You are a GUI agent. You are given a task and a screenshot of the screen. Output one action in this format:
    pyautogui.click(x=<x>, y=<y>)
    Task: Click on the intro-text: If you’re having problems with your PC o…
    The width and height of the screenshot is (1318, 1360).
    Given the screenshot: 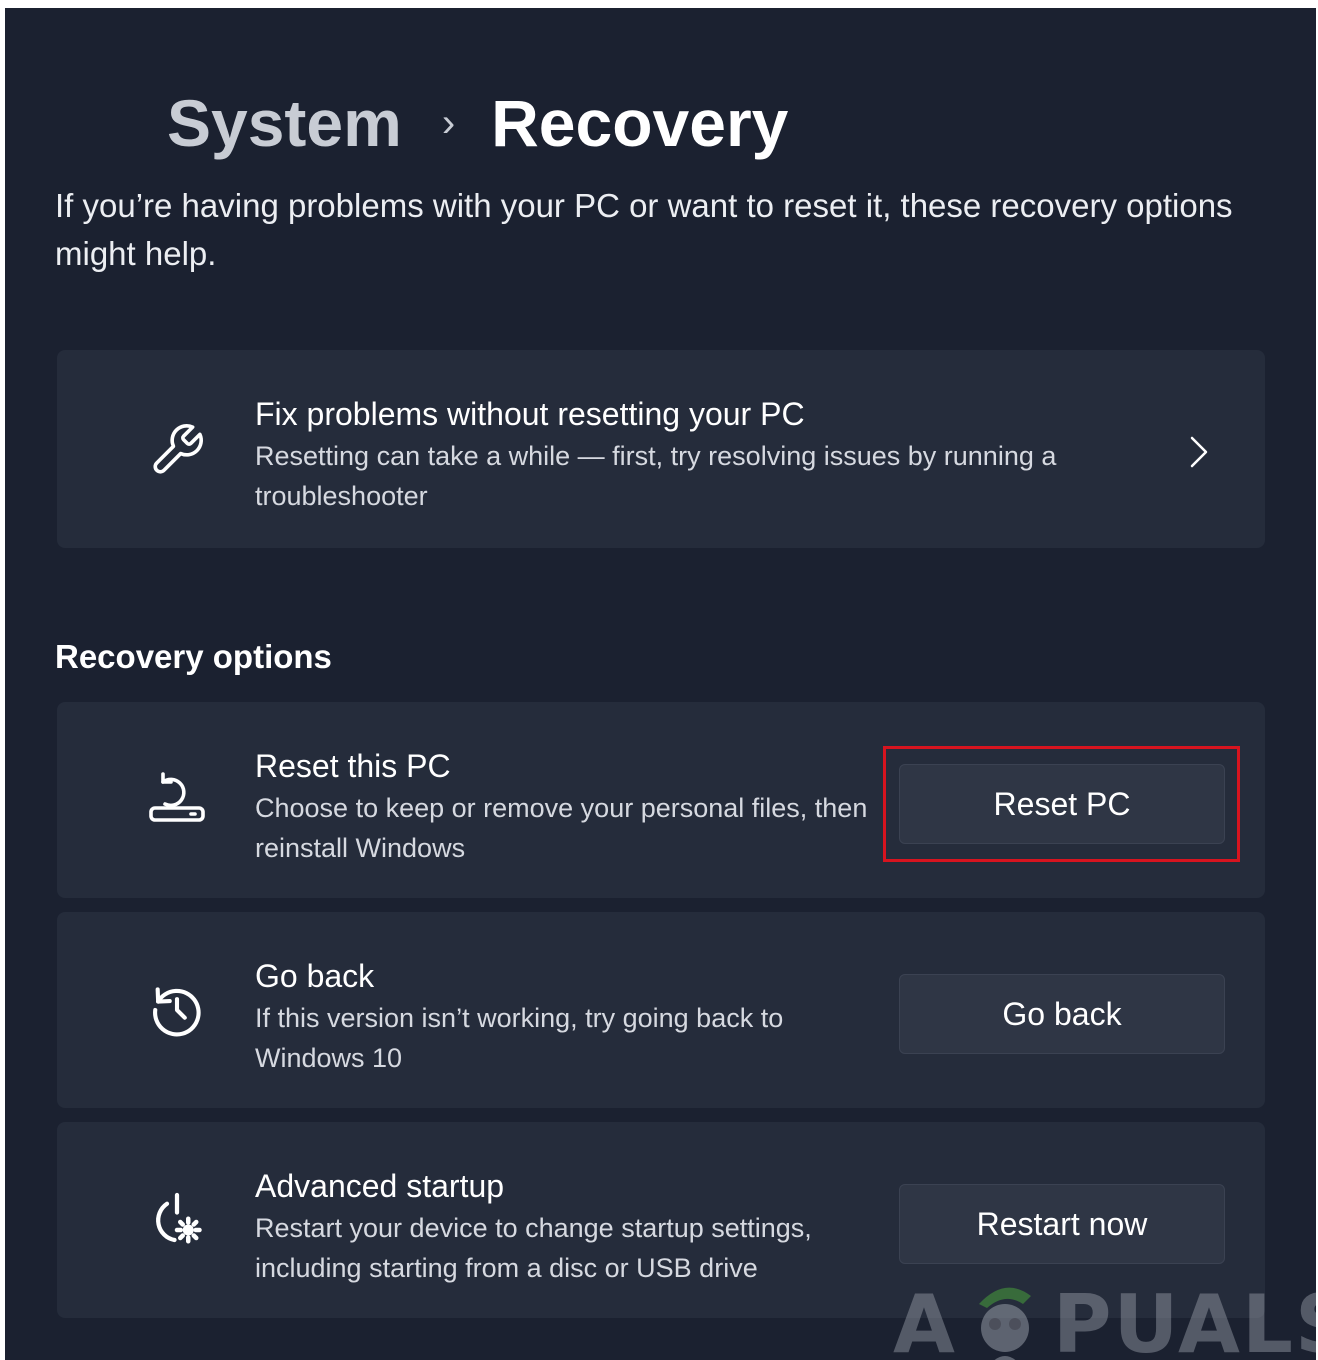 What is the action you would take?
    pyautogui.click(x=644, y=229)
    